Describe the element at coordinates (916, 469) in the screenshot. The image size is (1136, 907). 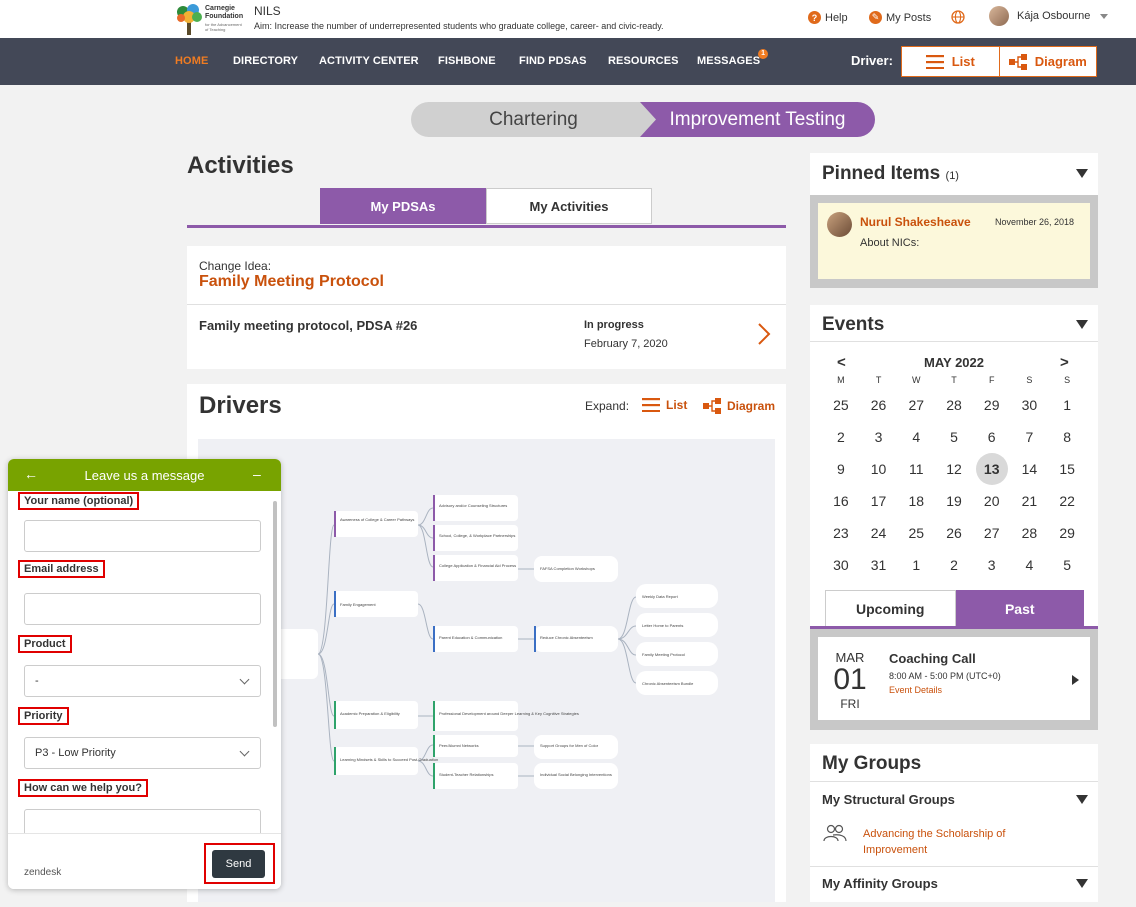
I see `calendar-day: 11` at that location.